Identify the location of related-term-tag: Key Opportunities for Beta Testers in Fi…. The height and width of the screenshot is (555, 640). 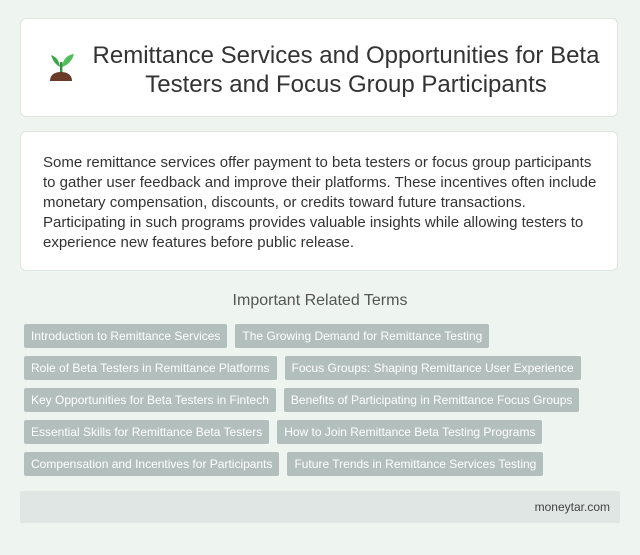
(150, 400).